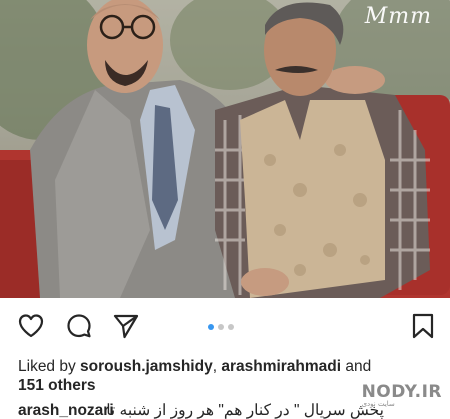 The image size is (450, 419). Describe the element at coordinates (401, 392) in the screenshot. I see `site-watermark-name: NODY.IR` at that location.